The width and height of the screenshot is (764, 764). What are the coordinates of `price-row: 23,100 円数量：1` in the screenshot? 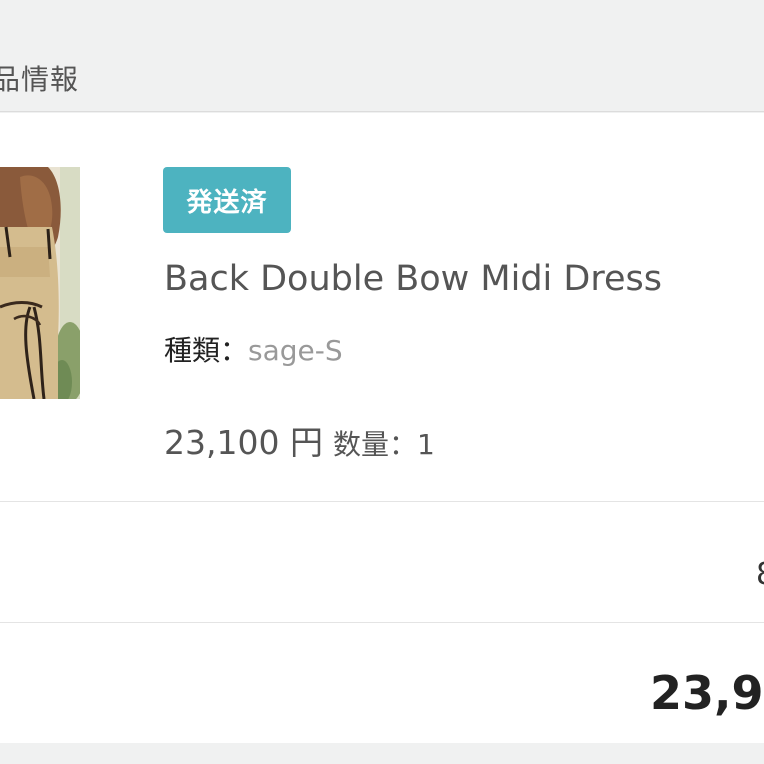 It's located at (299, 440).